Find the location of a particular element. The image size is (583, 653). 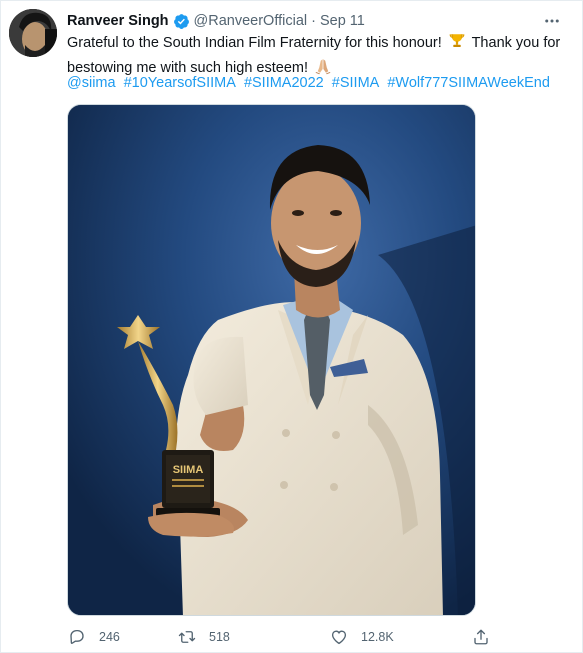

tweet-header: Ranveer Singh @RanveerOfficial · Sep 11 is located at coordinates (304, 21).